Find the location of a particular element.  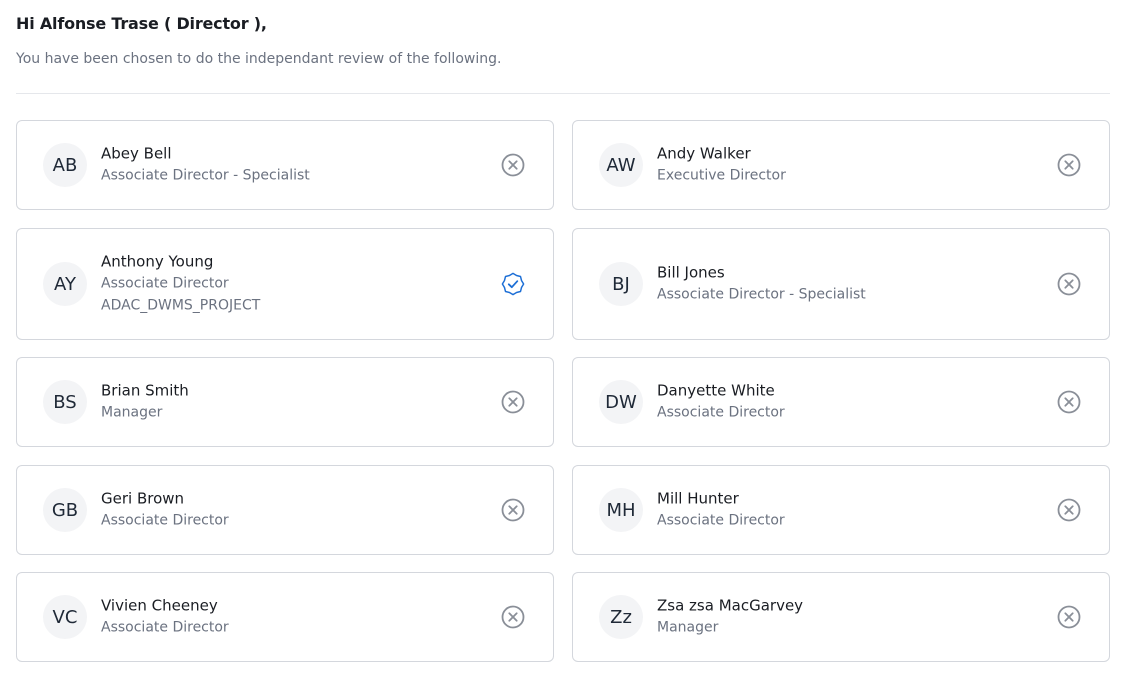

reviewee-name: Zsa zsa MacGarvey is located at coordinates (730, 605).